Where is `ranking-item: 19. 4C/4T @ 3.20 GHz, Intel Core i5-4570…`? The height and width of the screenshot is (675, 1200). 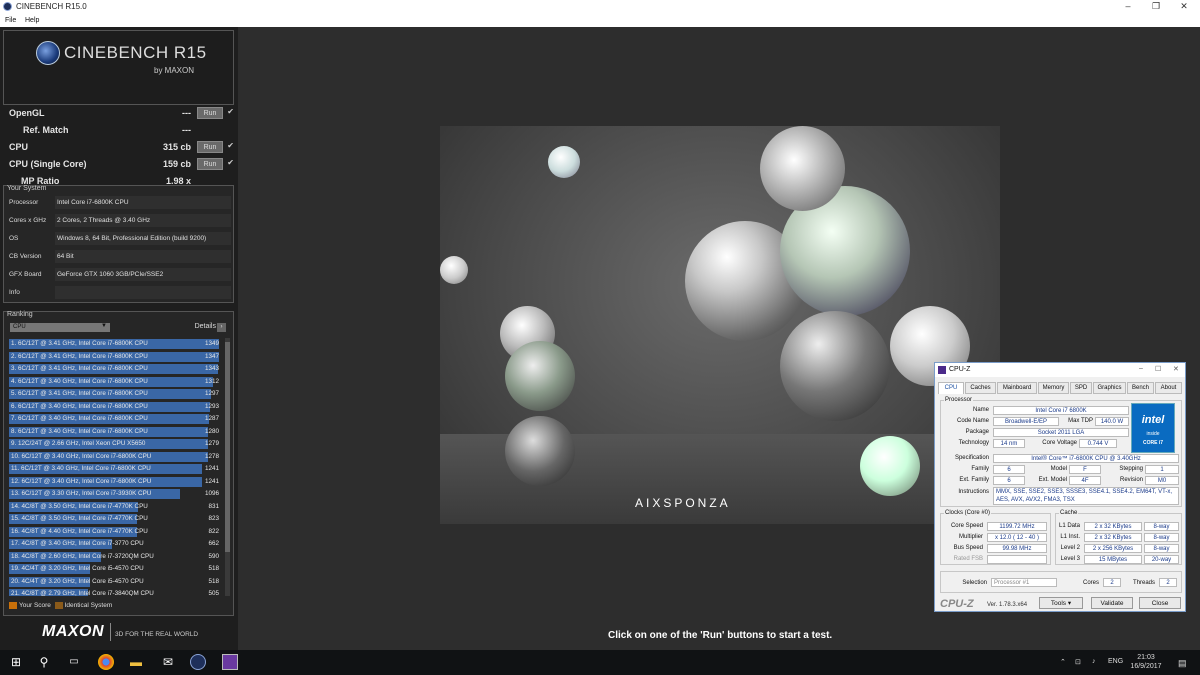 ranking-item: 19. 4C/4T @ 3.20 GHz, Intel Core i5-4570… is located at coordinates (115, 568).